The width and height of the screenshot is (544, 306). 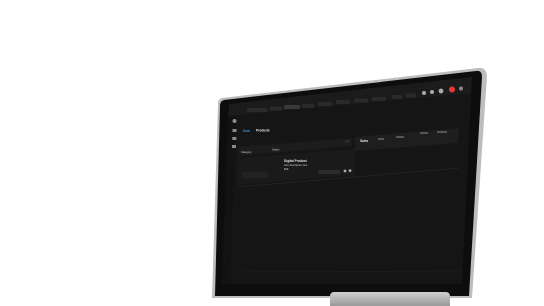 What do you see at coordinates (296, 161) in the screenshot?
I see `product-name: Digital Product` at bounding box center [296, 161].